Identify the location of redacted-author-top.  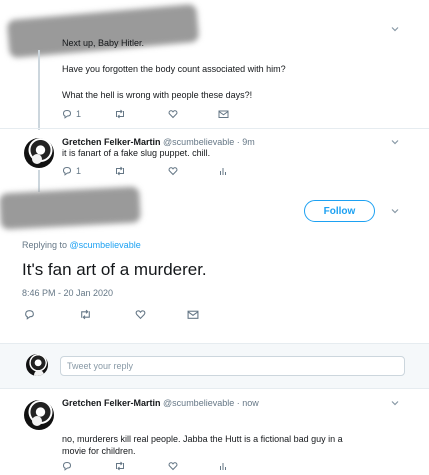
(103, 31).